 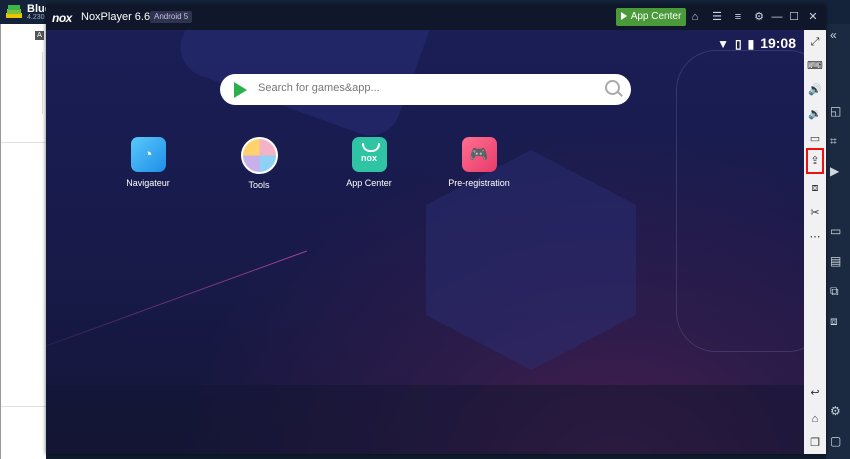 What do you see at coordinates (723, 44) in the screenshot?
I see `wifi-icon: ▼` at bounding box center [723, 44].